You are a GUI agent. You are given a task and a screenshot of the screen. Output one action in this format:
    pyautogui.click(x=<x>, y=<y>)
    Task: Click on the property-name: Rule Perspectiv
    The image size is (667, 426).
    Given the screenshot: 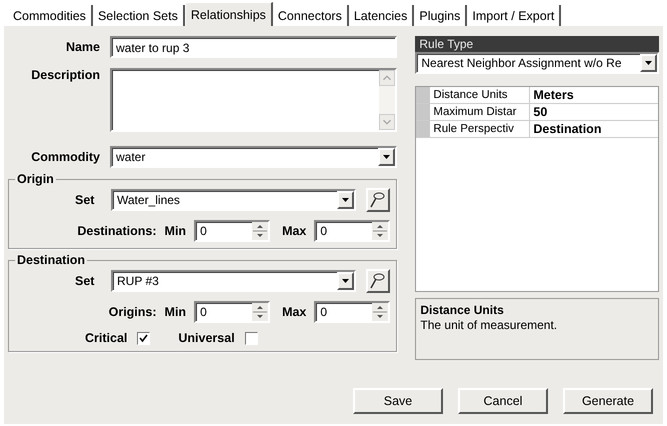 What is the action you would take?
    pyautogui.click(x=480, y=129)
    